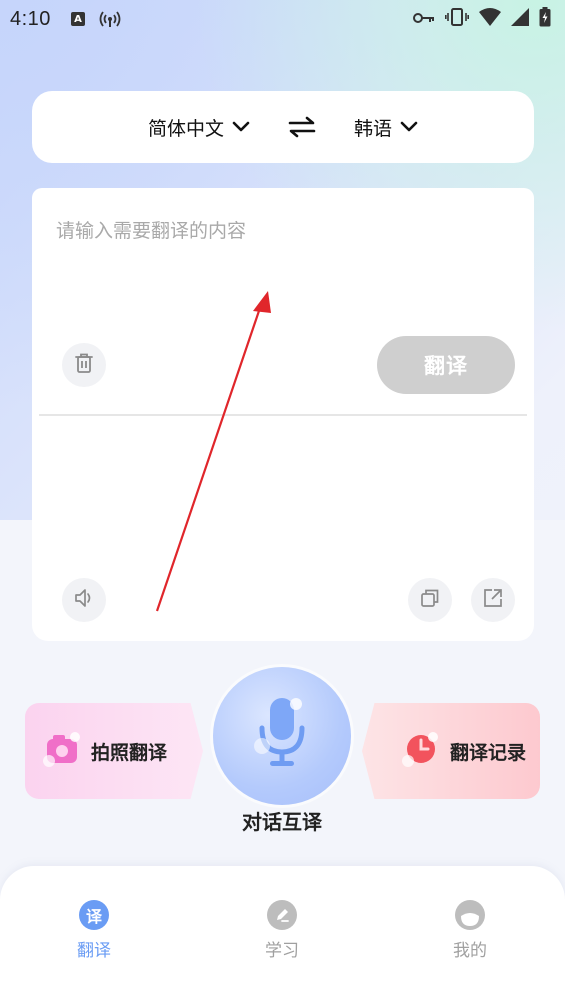 The width and height of the screenshot is (565, 1004). What do you see at coordinates (520, 19) in the screenshot?
I see `cell-signal-icon` at bounding box center [520, 19].